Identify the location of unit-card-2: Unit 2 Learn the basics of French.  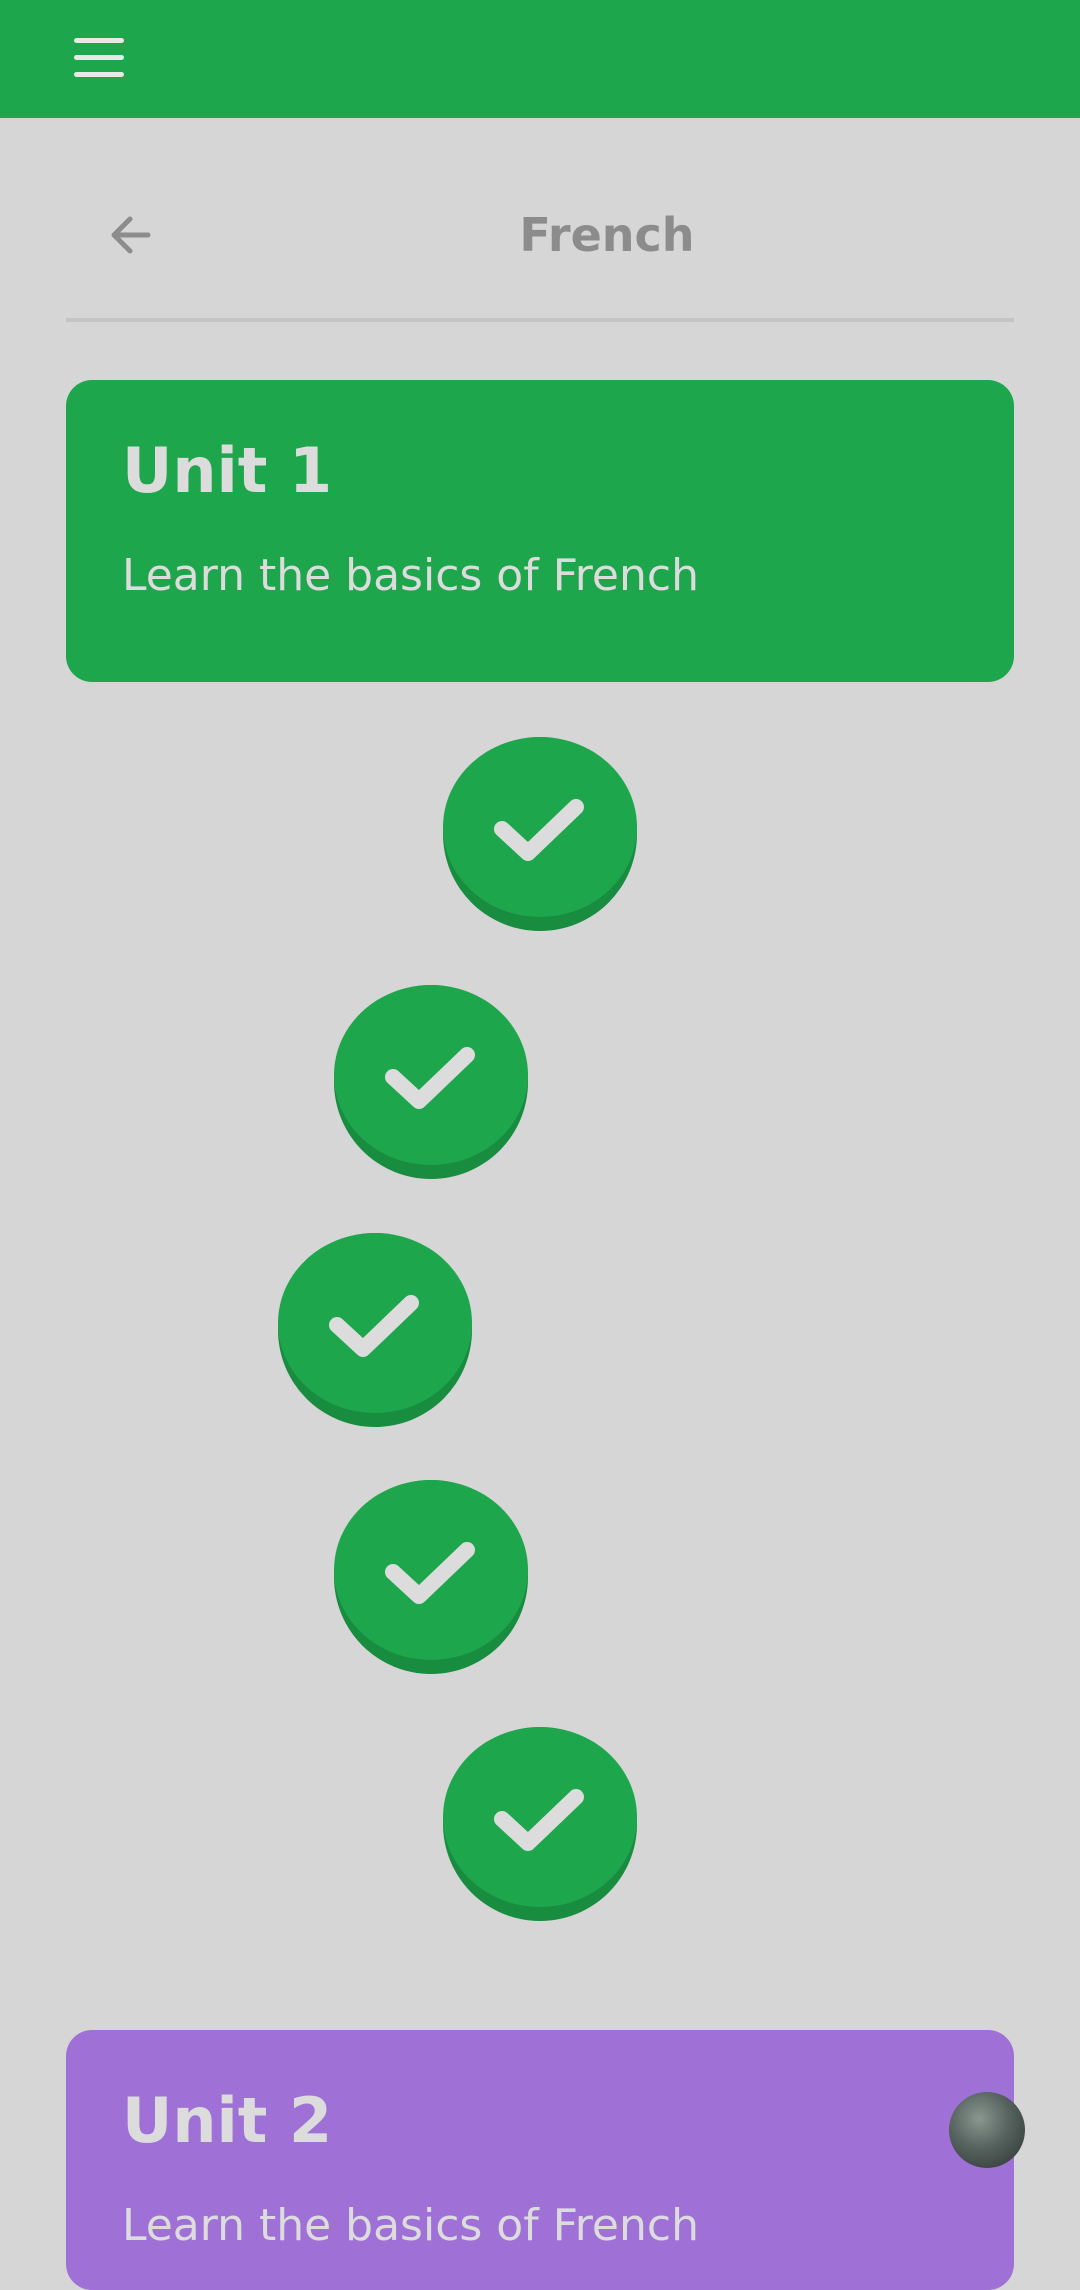
(540, 2160).